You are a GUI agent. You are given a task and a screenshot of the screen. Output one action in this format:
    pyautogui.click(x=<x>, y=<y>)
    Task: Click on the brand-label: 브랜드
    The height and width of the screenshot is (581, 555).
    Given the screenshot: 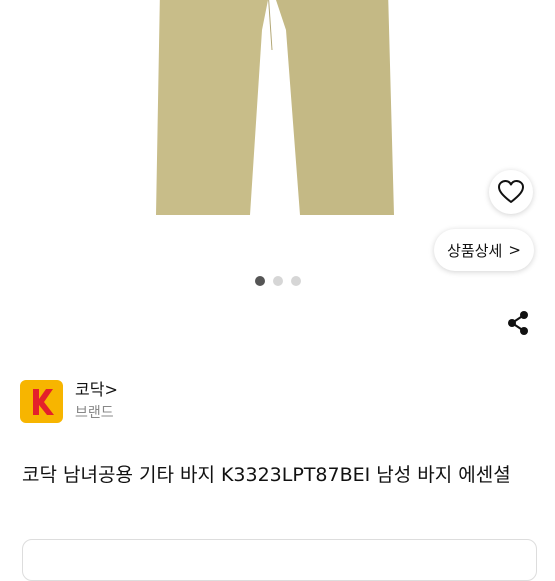 What is the action you would take?
    pyautogui.click(x=94, y=413)
    